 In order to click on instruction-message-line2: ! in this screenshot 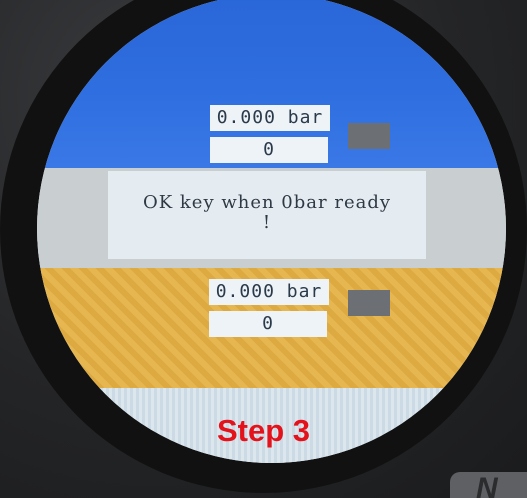, I will do `click(267, 222)`.